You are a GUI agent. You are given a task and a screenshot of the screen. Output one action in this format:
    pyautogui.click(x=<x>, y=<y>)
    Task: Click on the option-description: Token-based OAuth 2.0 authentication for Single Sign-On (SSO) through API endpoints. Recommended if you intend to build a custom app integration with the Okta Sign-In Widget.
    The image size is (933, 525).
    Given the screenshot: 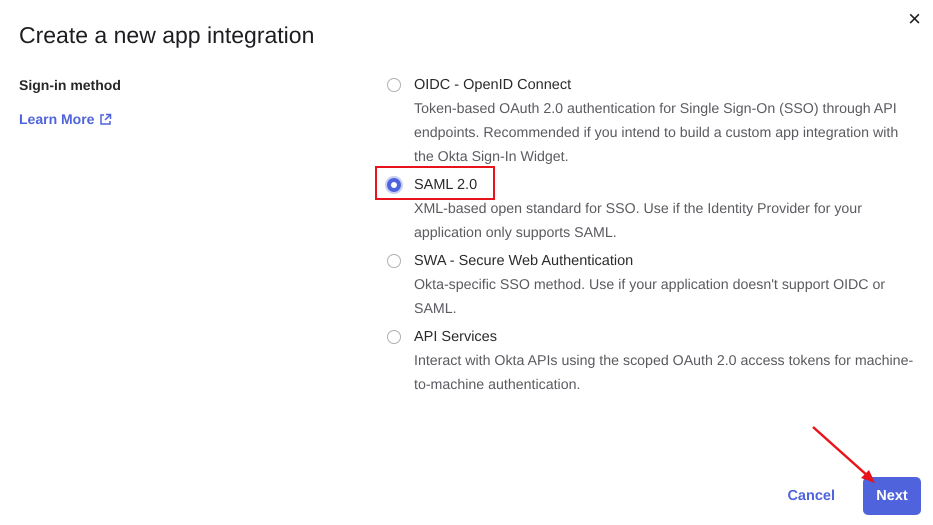 What is the action you would take?
    pyautogui.click(x=657, y=133)
    